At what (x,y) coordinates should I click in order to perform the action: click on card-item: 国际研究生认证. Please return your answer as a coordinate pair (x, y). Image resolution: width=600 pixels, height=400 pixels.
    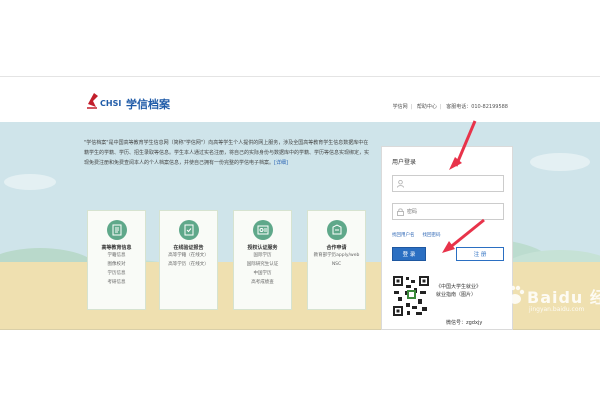
    Looking at the image, I should click on (262, 264).